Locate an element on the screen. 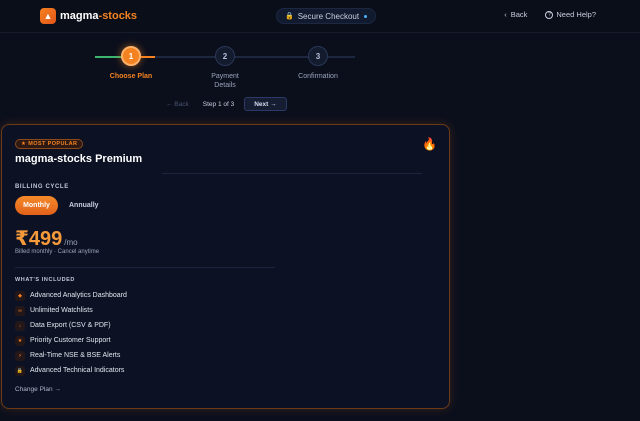 The image size is (640, 421). download-icon: ↓ is located at coordinates (20, 325).